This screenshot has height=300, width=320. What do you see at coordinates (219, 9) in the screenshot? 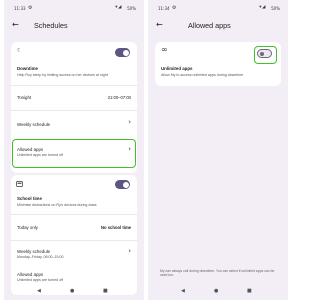
I see `status-bar: 11:34 ⚙ ▾◢ 50%` at bounding box center [219, 9].